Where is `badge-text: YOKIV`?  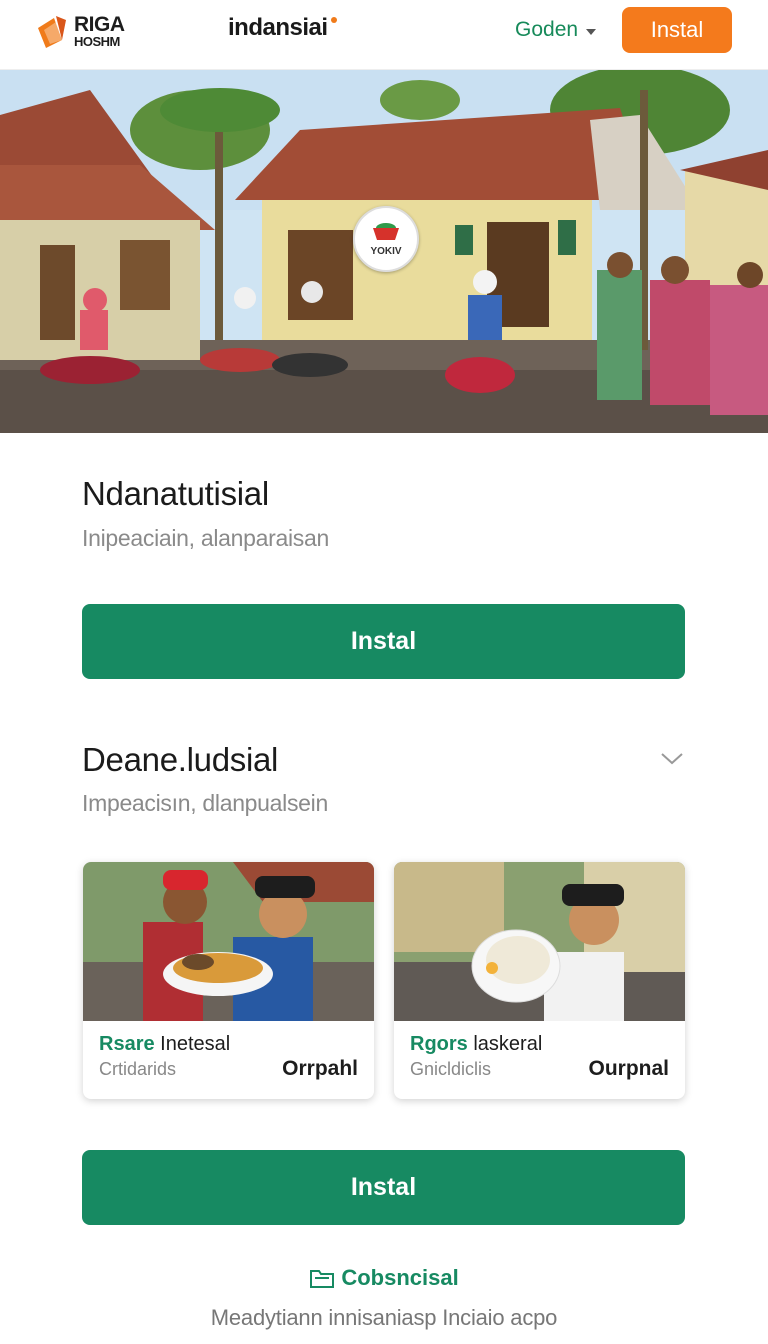
badge-text: YOKIV is located at coordinates (386, 251).